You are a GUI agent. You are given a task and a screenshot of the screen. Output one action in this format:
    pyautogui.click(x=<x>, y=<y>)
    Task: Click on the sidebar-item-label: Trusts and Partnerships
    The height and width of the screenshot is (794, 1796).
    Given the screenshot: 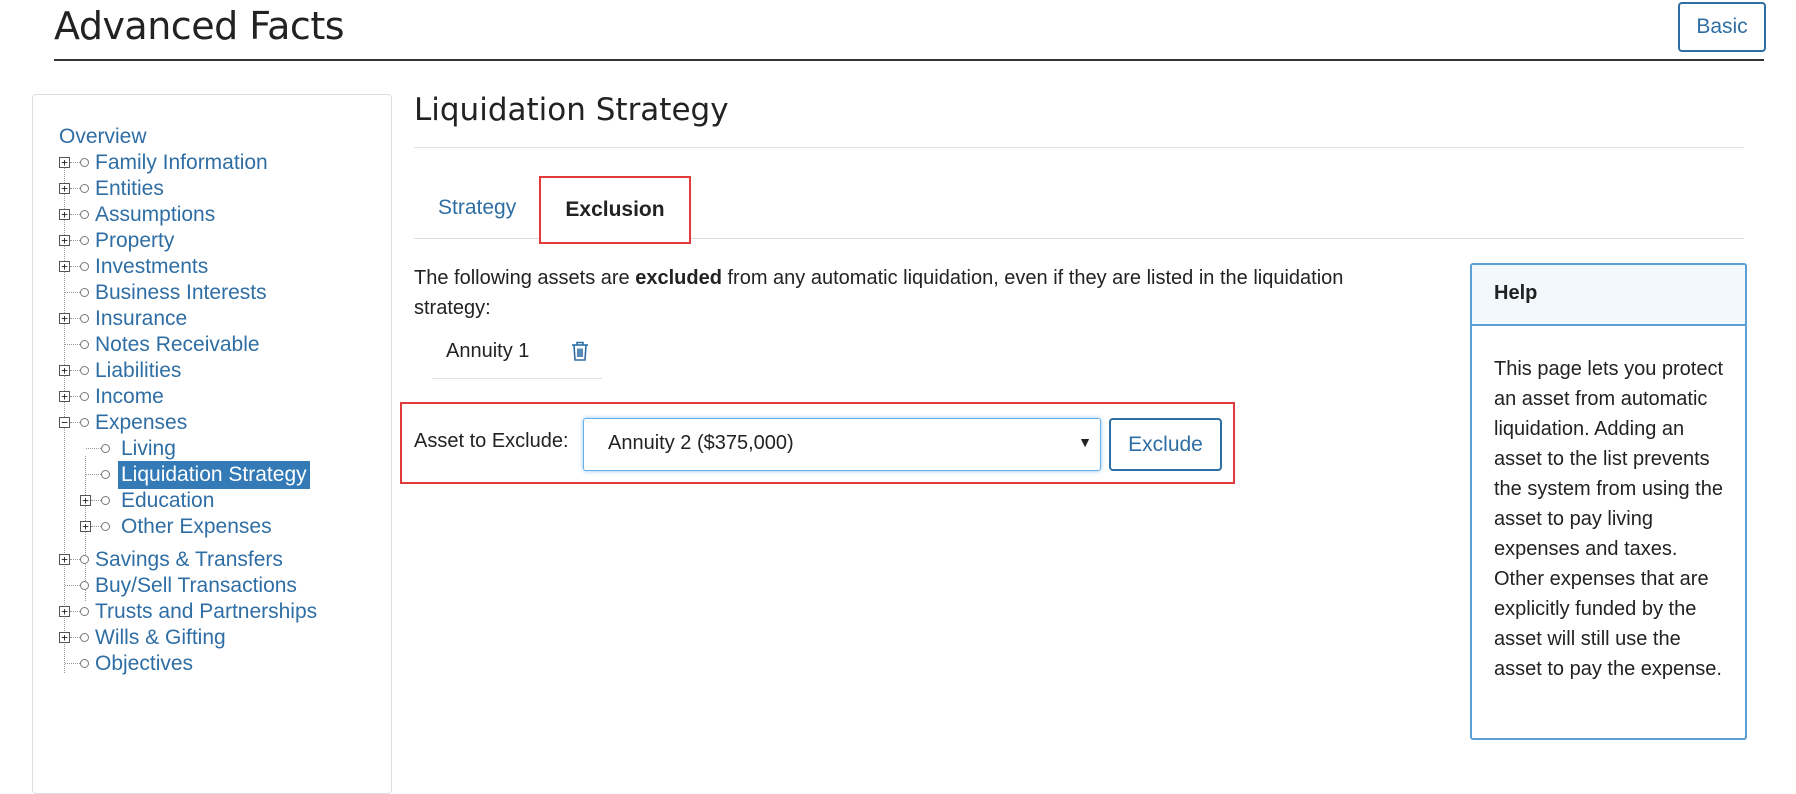 What is the action you would take?
    pyautogui.click(x=206, y=612)
    